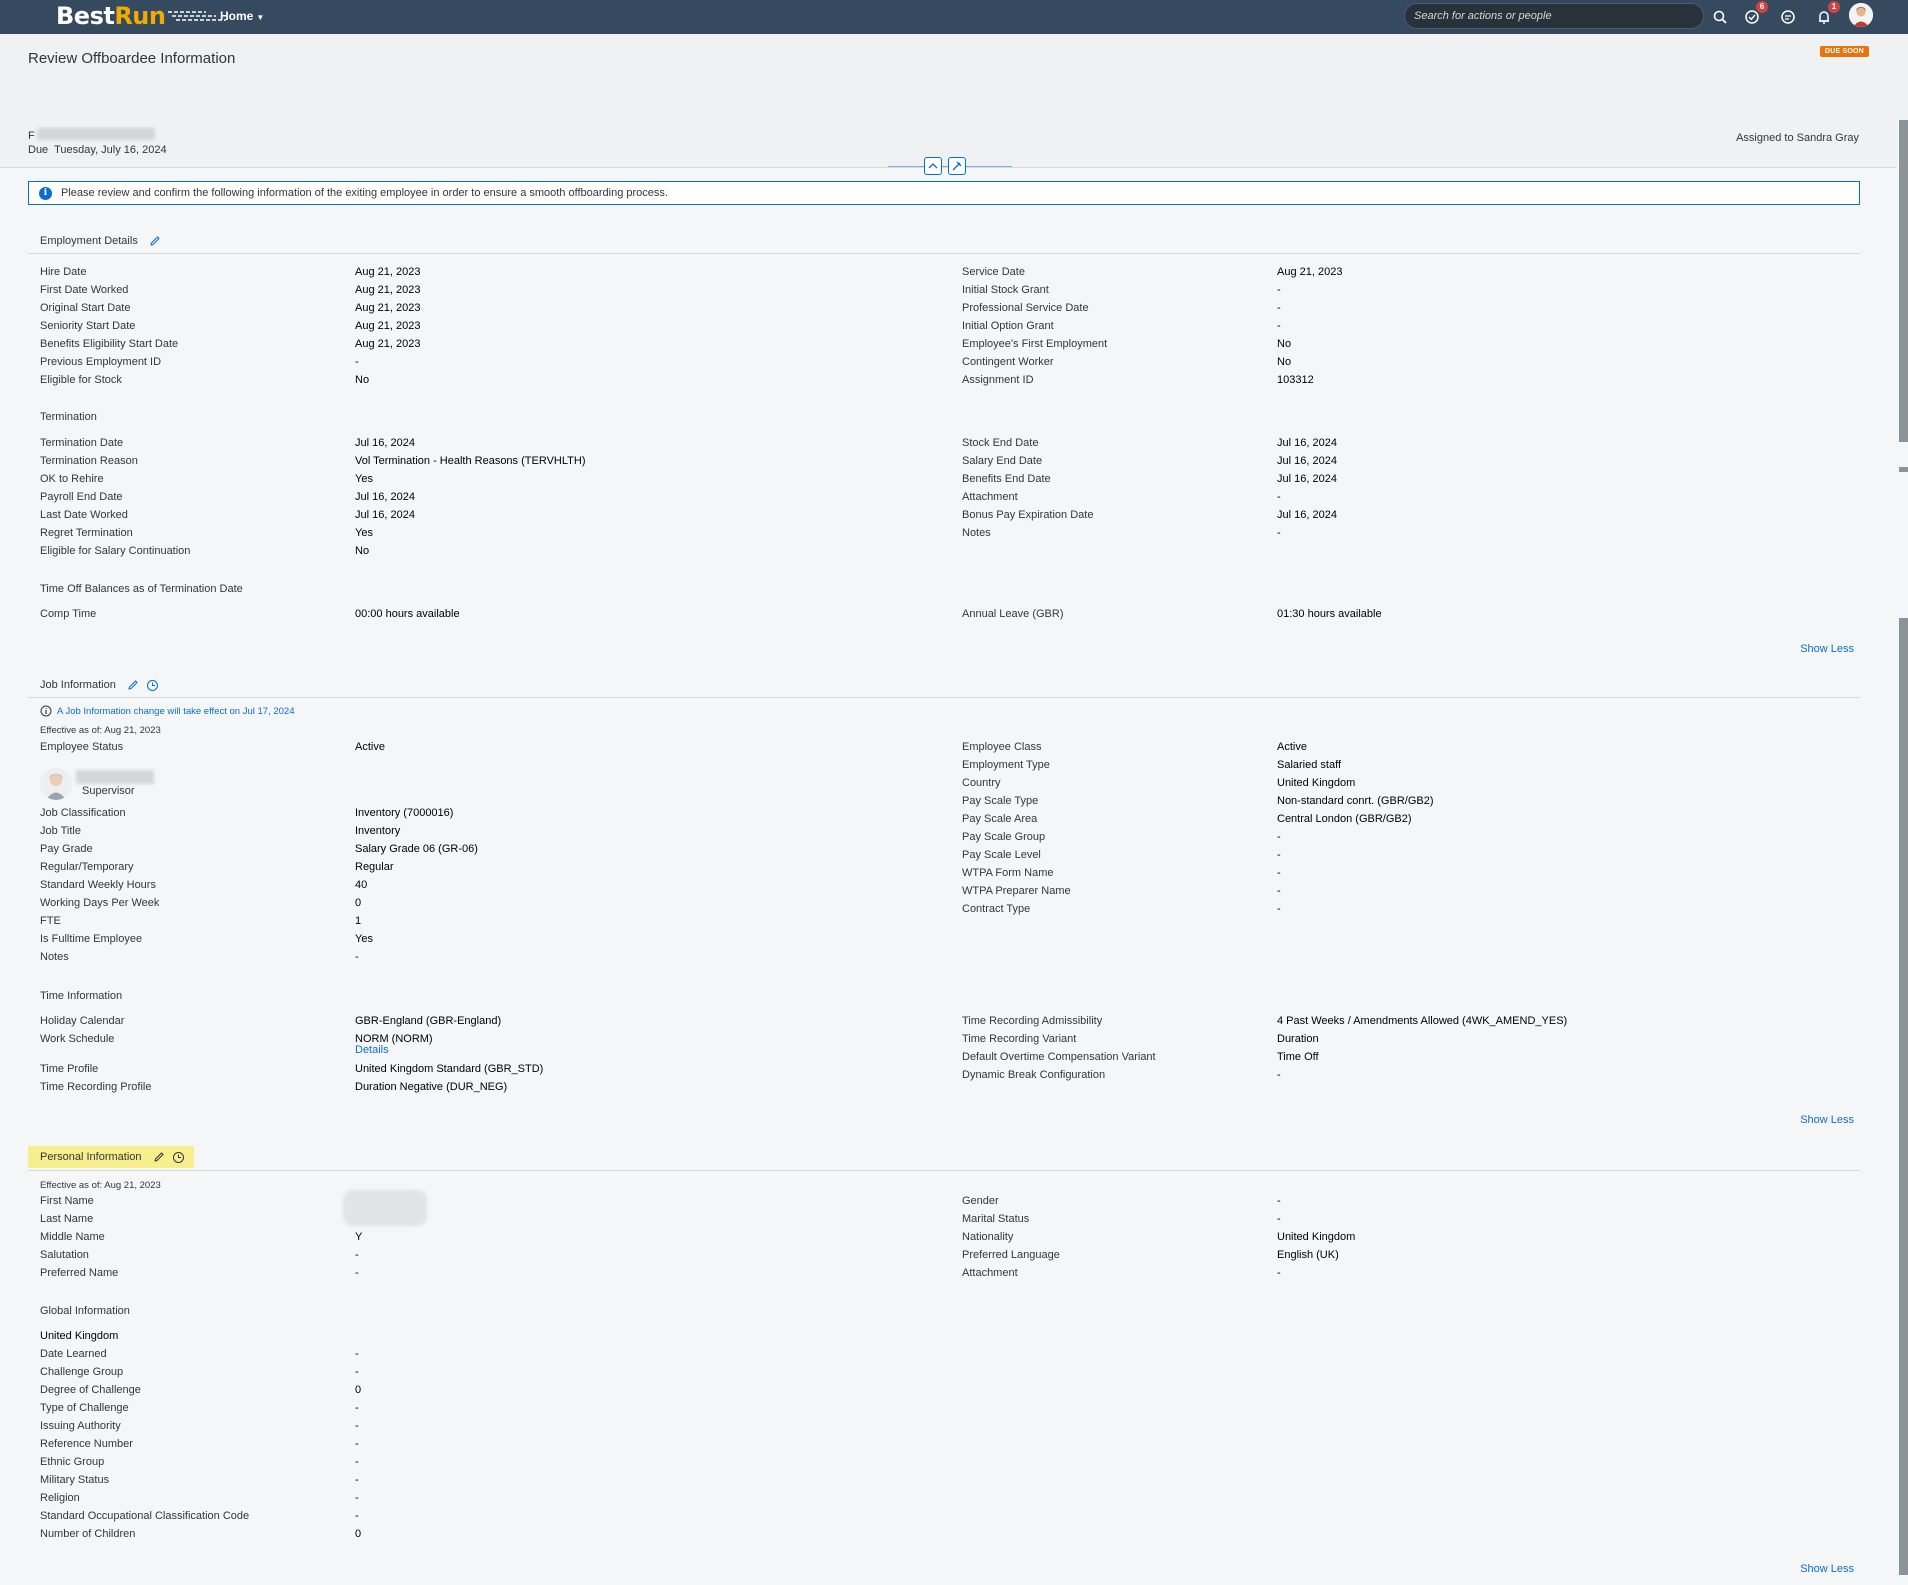 This screenshot has height=1585, width=1908. Describe the element at coordinates (200, 1372) in the screenshot. I see `field-row: Challenge Group -` at that location.